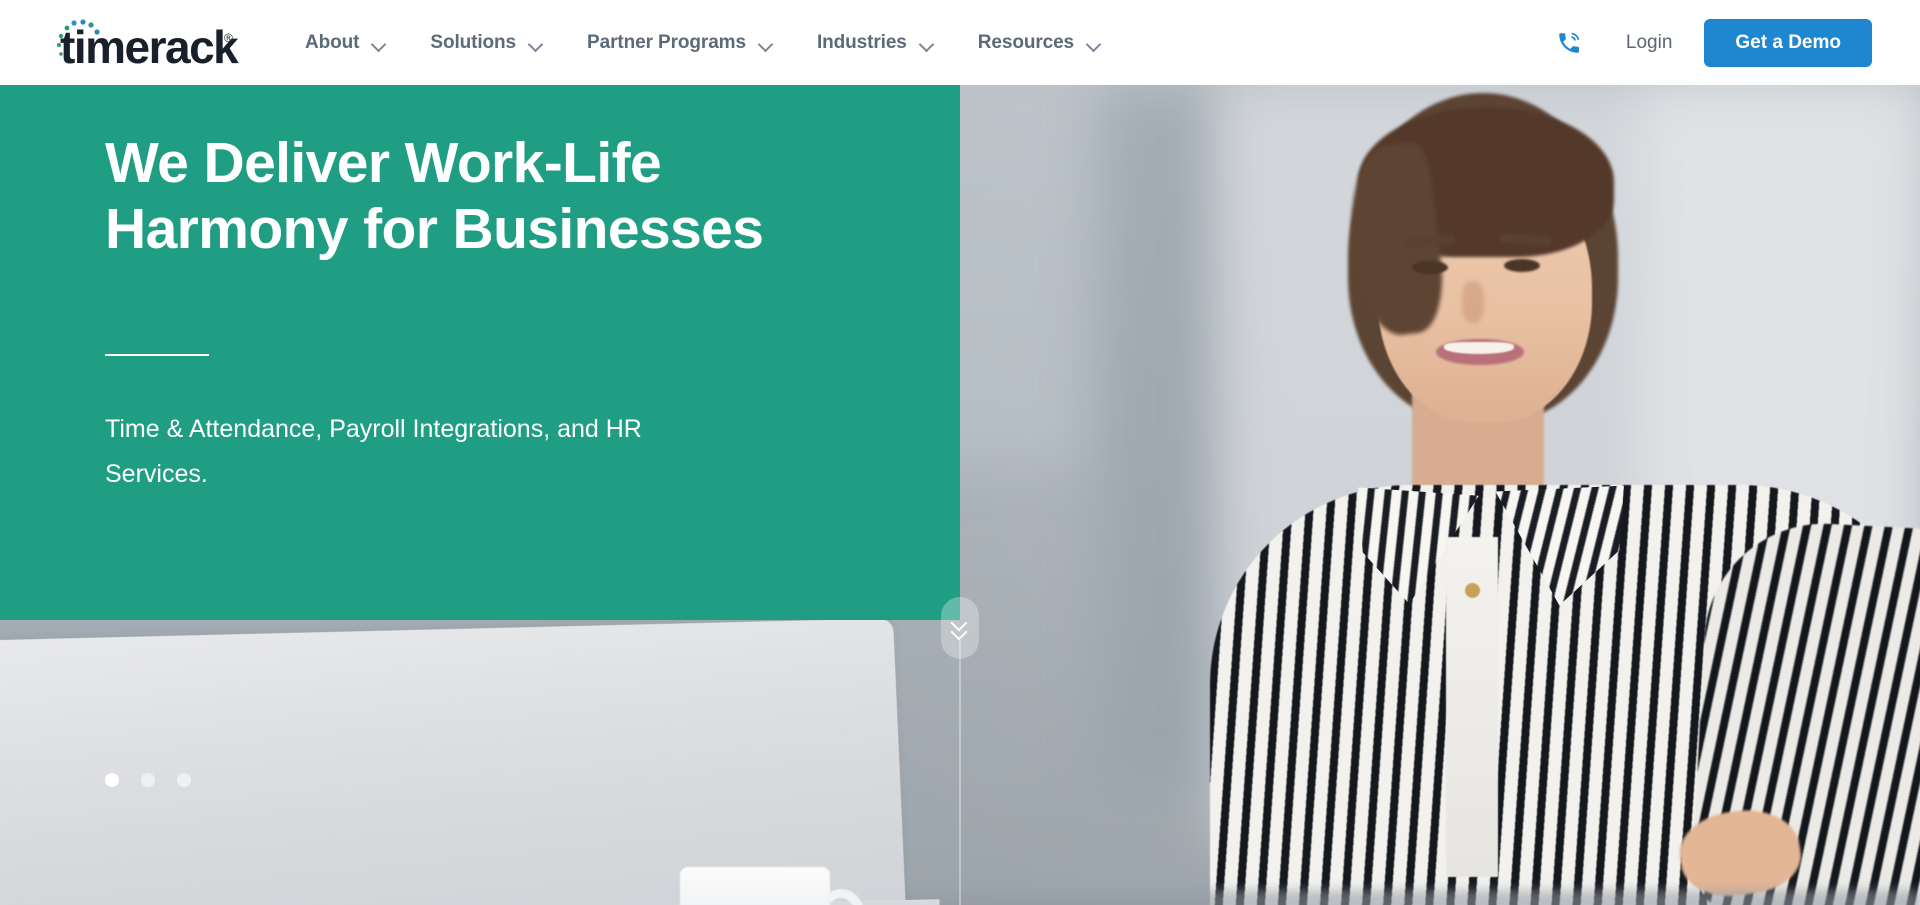 The image size is (1920, 905). Describe the element at coordinates (1026, 42) in the screenshot. I see `nav-item-label: Resources` at that location.